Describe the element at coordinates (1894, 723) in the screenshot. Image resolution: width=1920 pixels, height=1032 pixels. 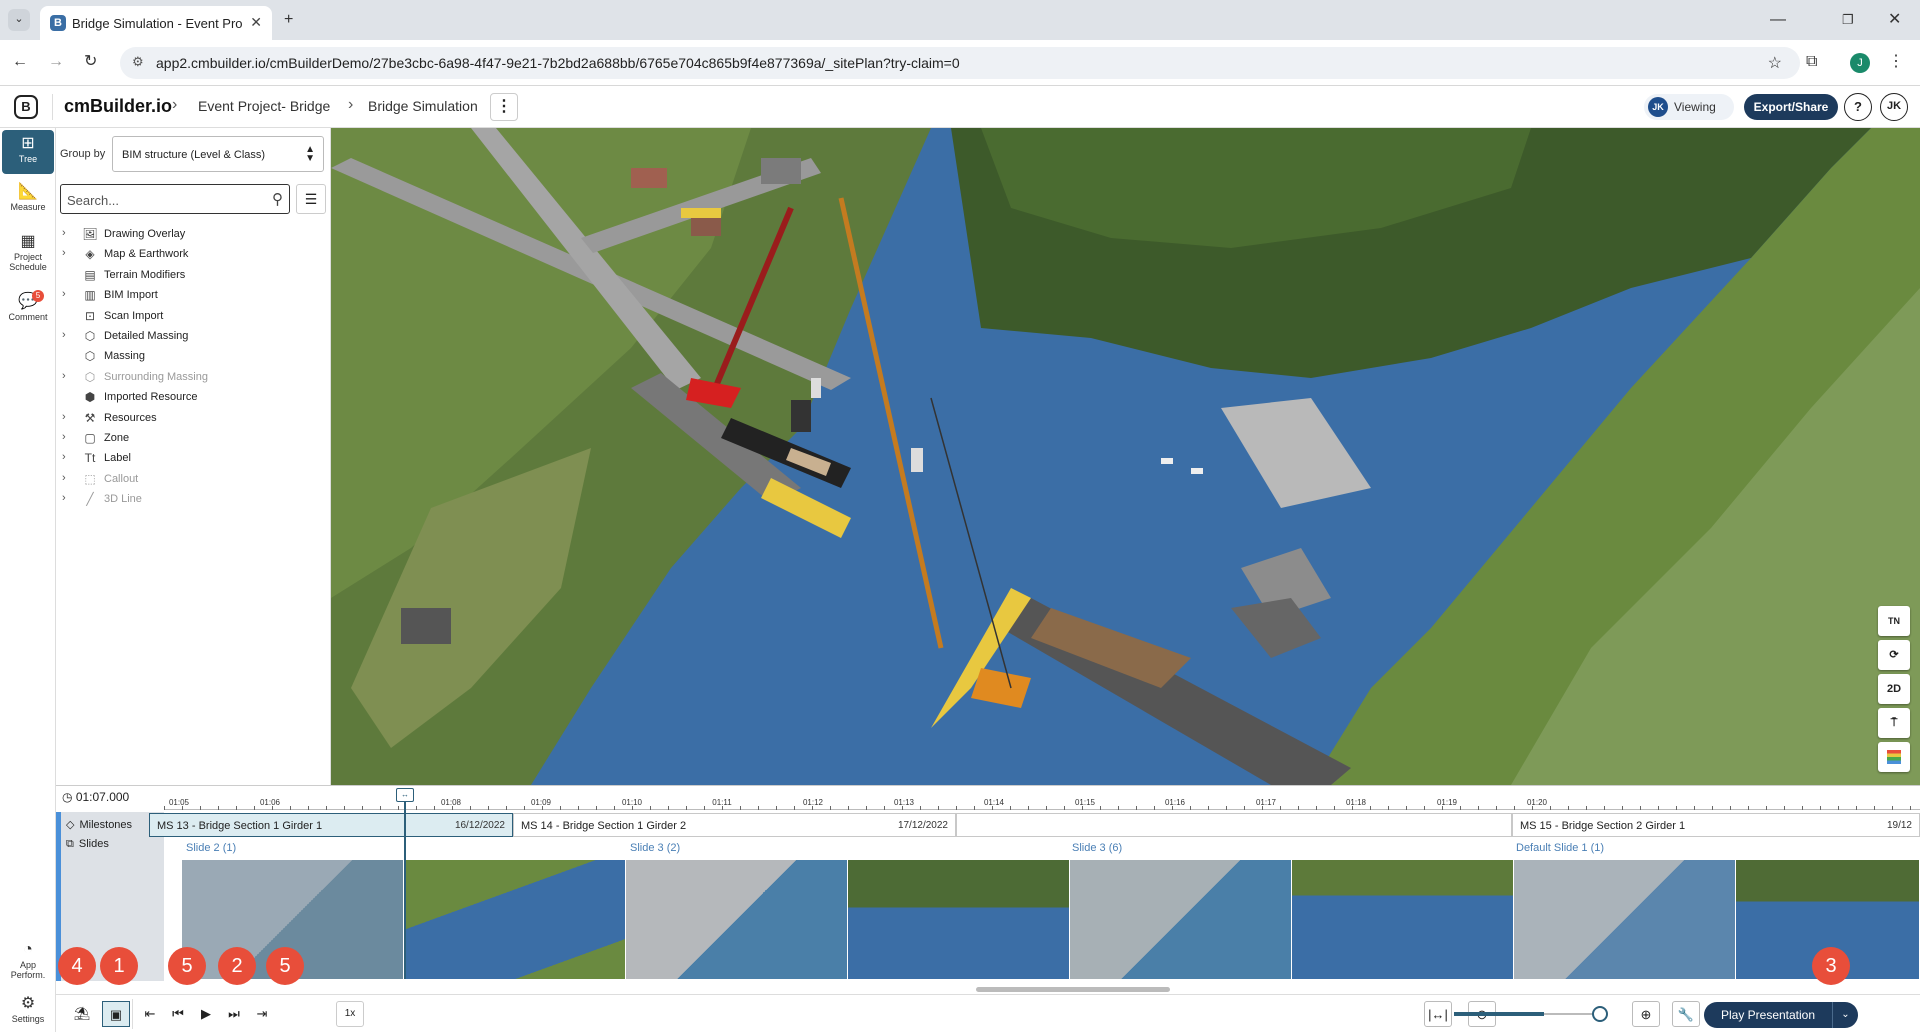
I see `text-tool-icon: ⍑` at that location.